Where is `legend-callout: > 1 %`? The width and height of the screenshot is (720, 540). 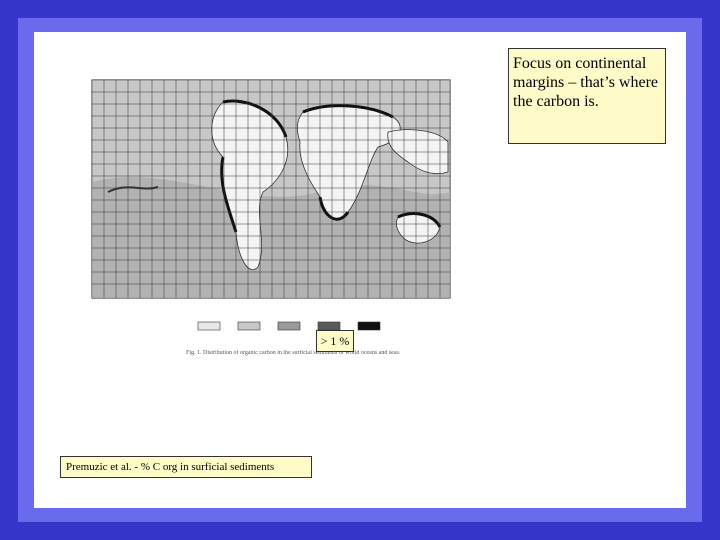 legend-callout: > 1 % is located at coordinates (335, 341).